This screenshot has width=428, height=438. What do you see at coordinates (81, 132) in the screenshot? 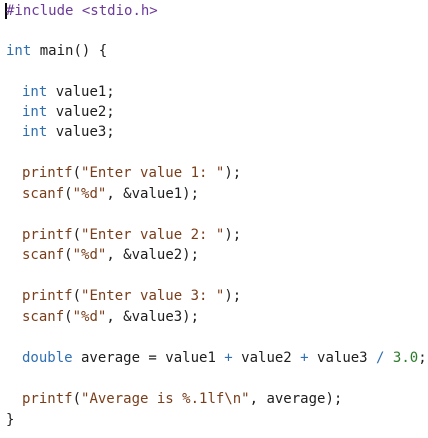
I see `declaration: value3;` at bounding box center [81, 132].